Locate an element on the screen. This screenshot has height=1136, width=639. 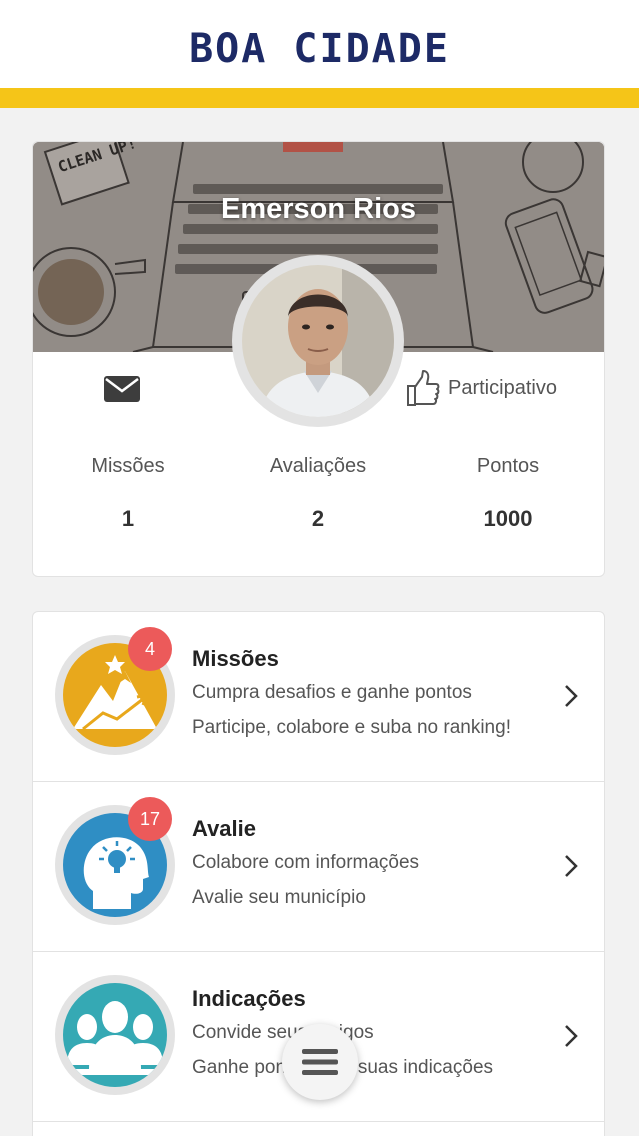
people-icon is located at coordinates (115, 1035).